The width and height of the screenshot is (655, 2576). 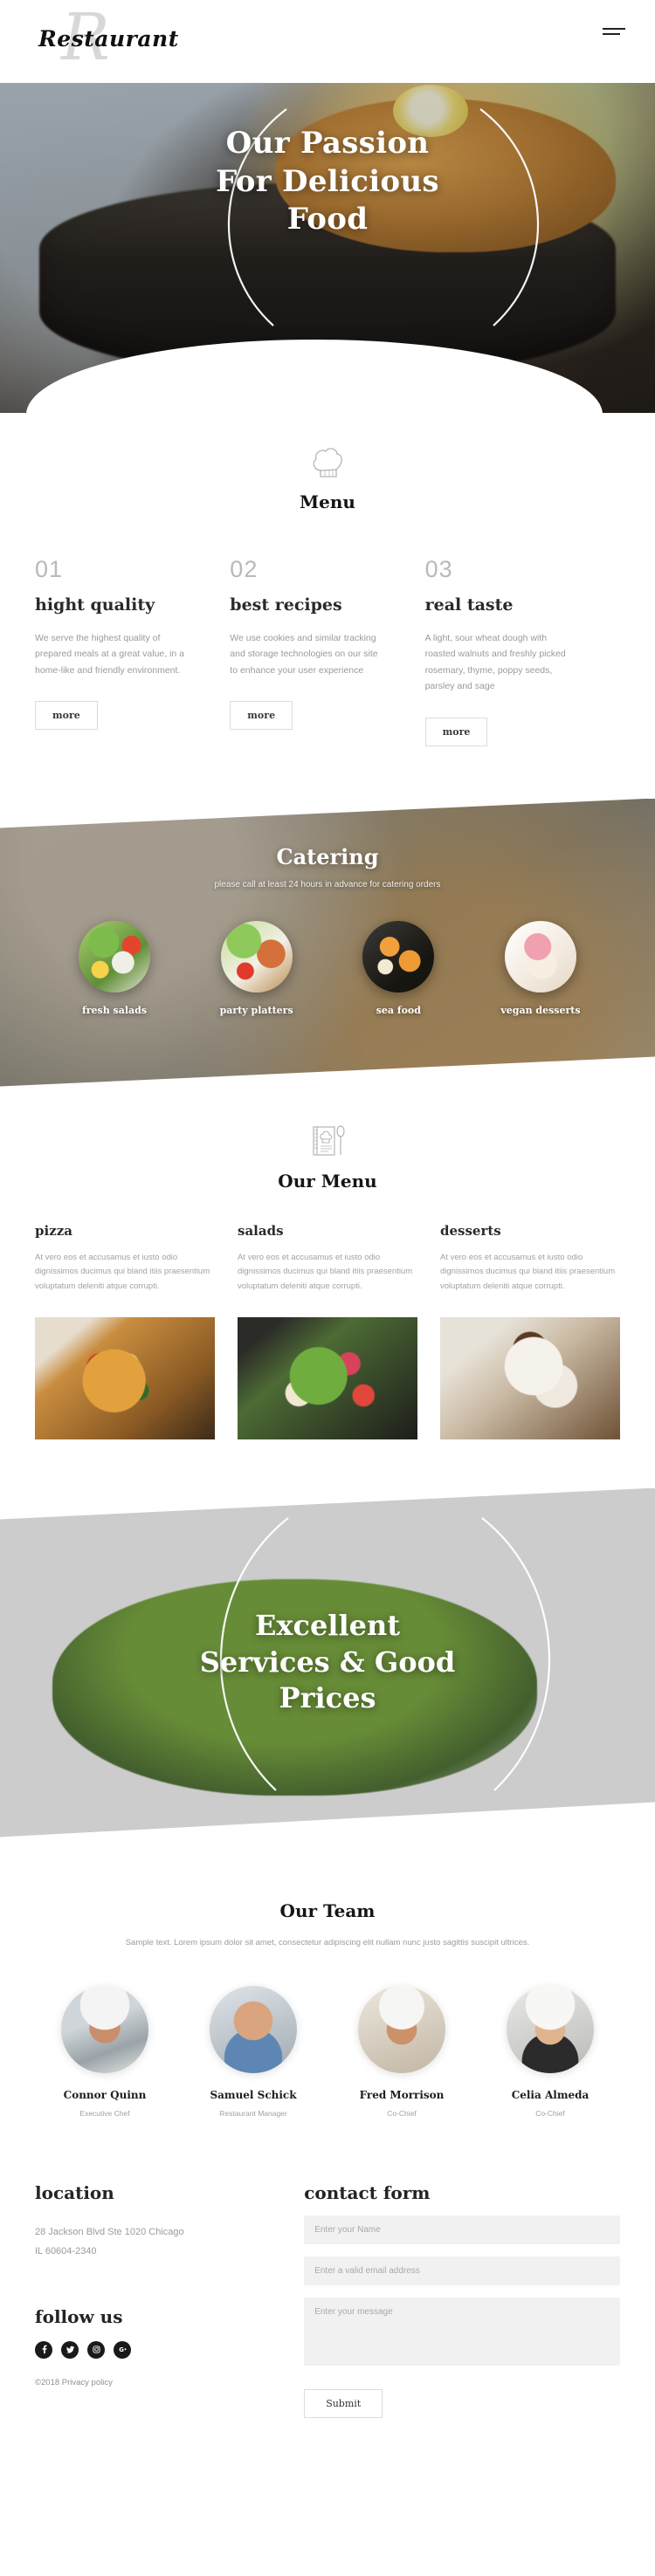 I want to click on footer-right-column: contact form Submit, so click(x=462, y=2300).